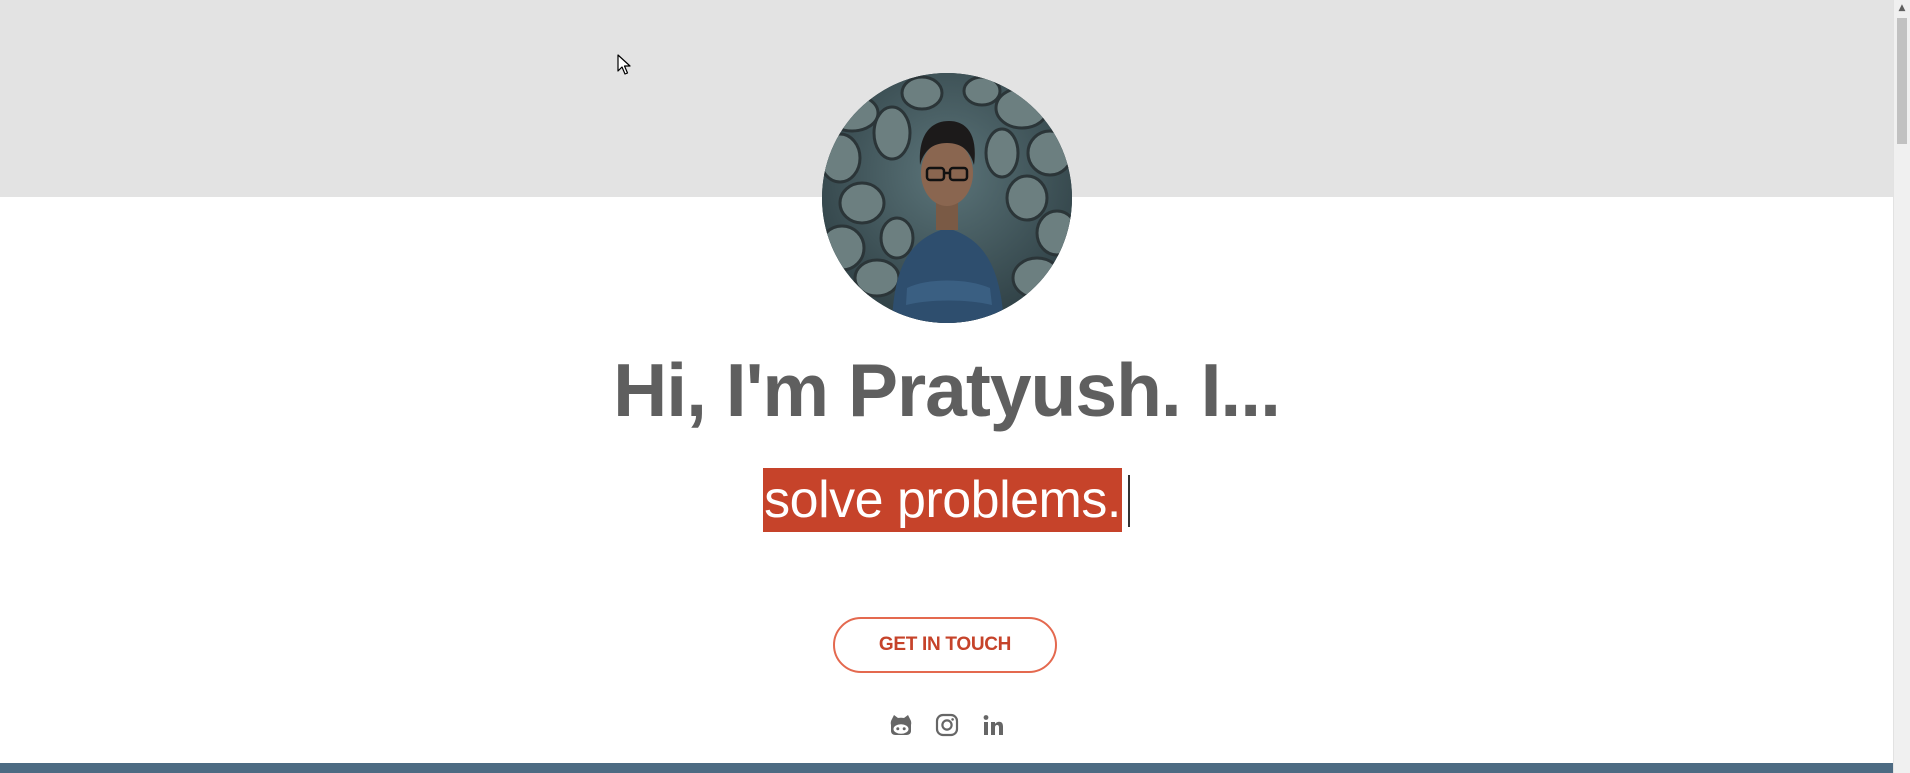  I want to click on github-icon, so click(901, 725).